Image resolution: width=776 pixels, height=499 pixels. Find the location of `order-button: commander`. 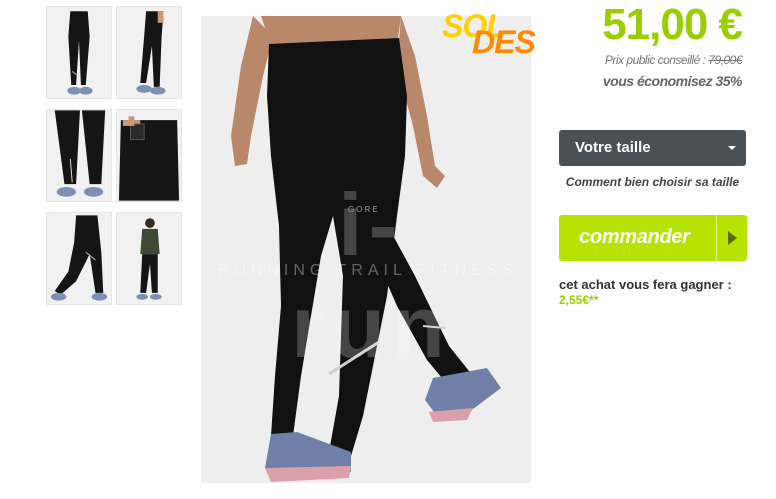

order-button: commander is located at coordinates (653, 238).